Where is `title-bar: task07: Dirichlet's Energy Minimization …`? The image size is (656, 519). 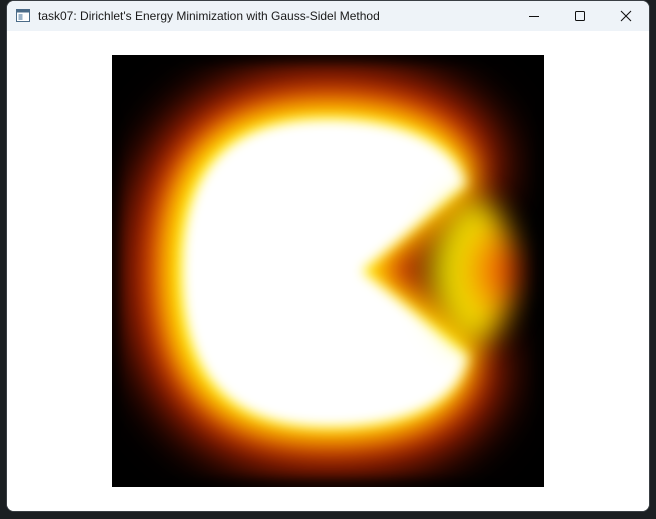
title-bar: task07: Dirichlet's Energy Minimization … is located at coordinates (328, 16).